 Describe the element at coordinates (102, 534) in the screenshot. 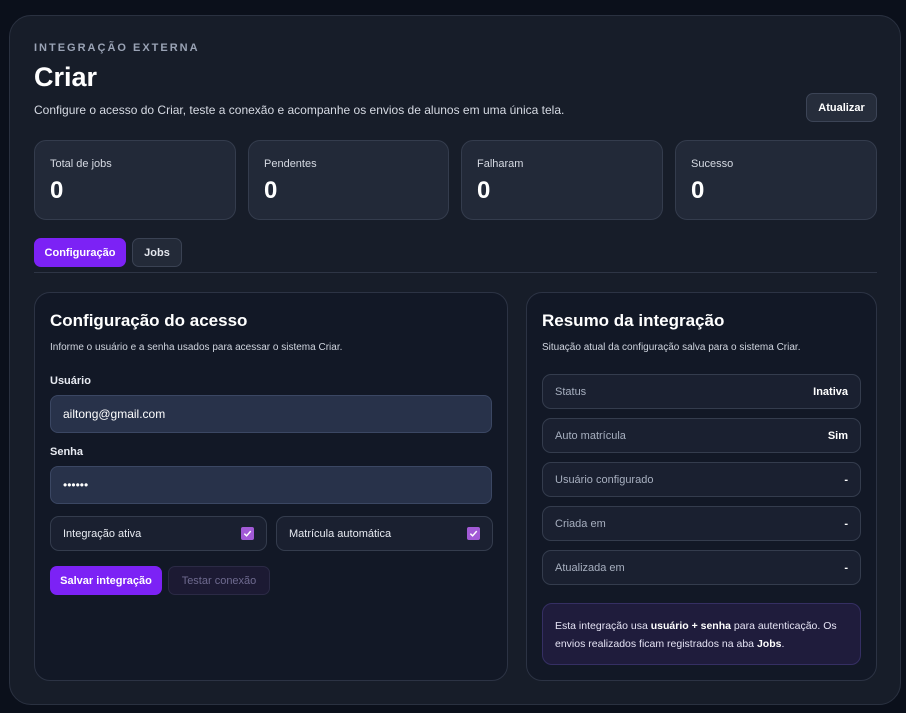

I see `toggle-label: Integração ativa` at that location.